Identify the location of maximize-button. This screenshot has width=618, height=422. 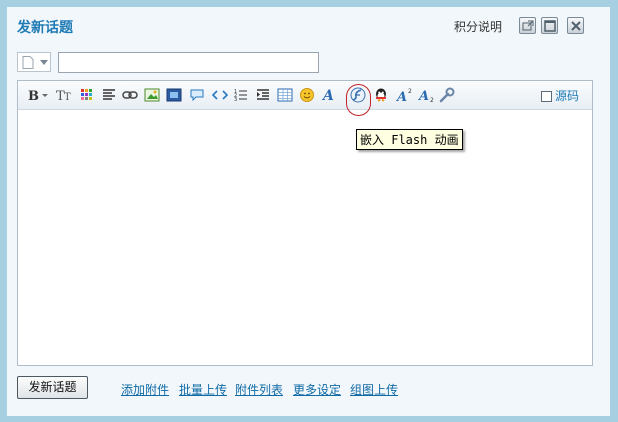
(549, 25).